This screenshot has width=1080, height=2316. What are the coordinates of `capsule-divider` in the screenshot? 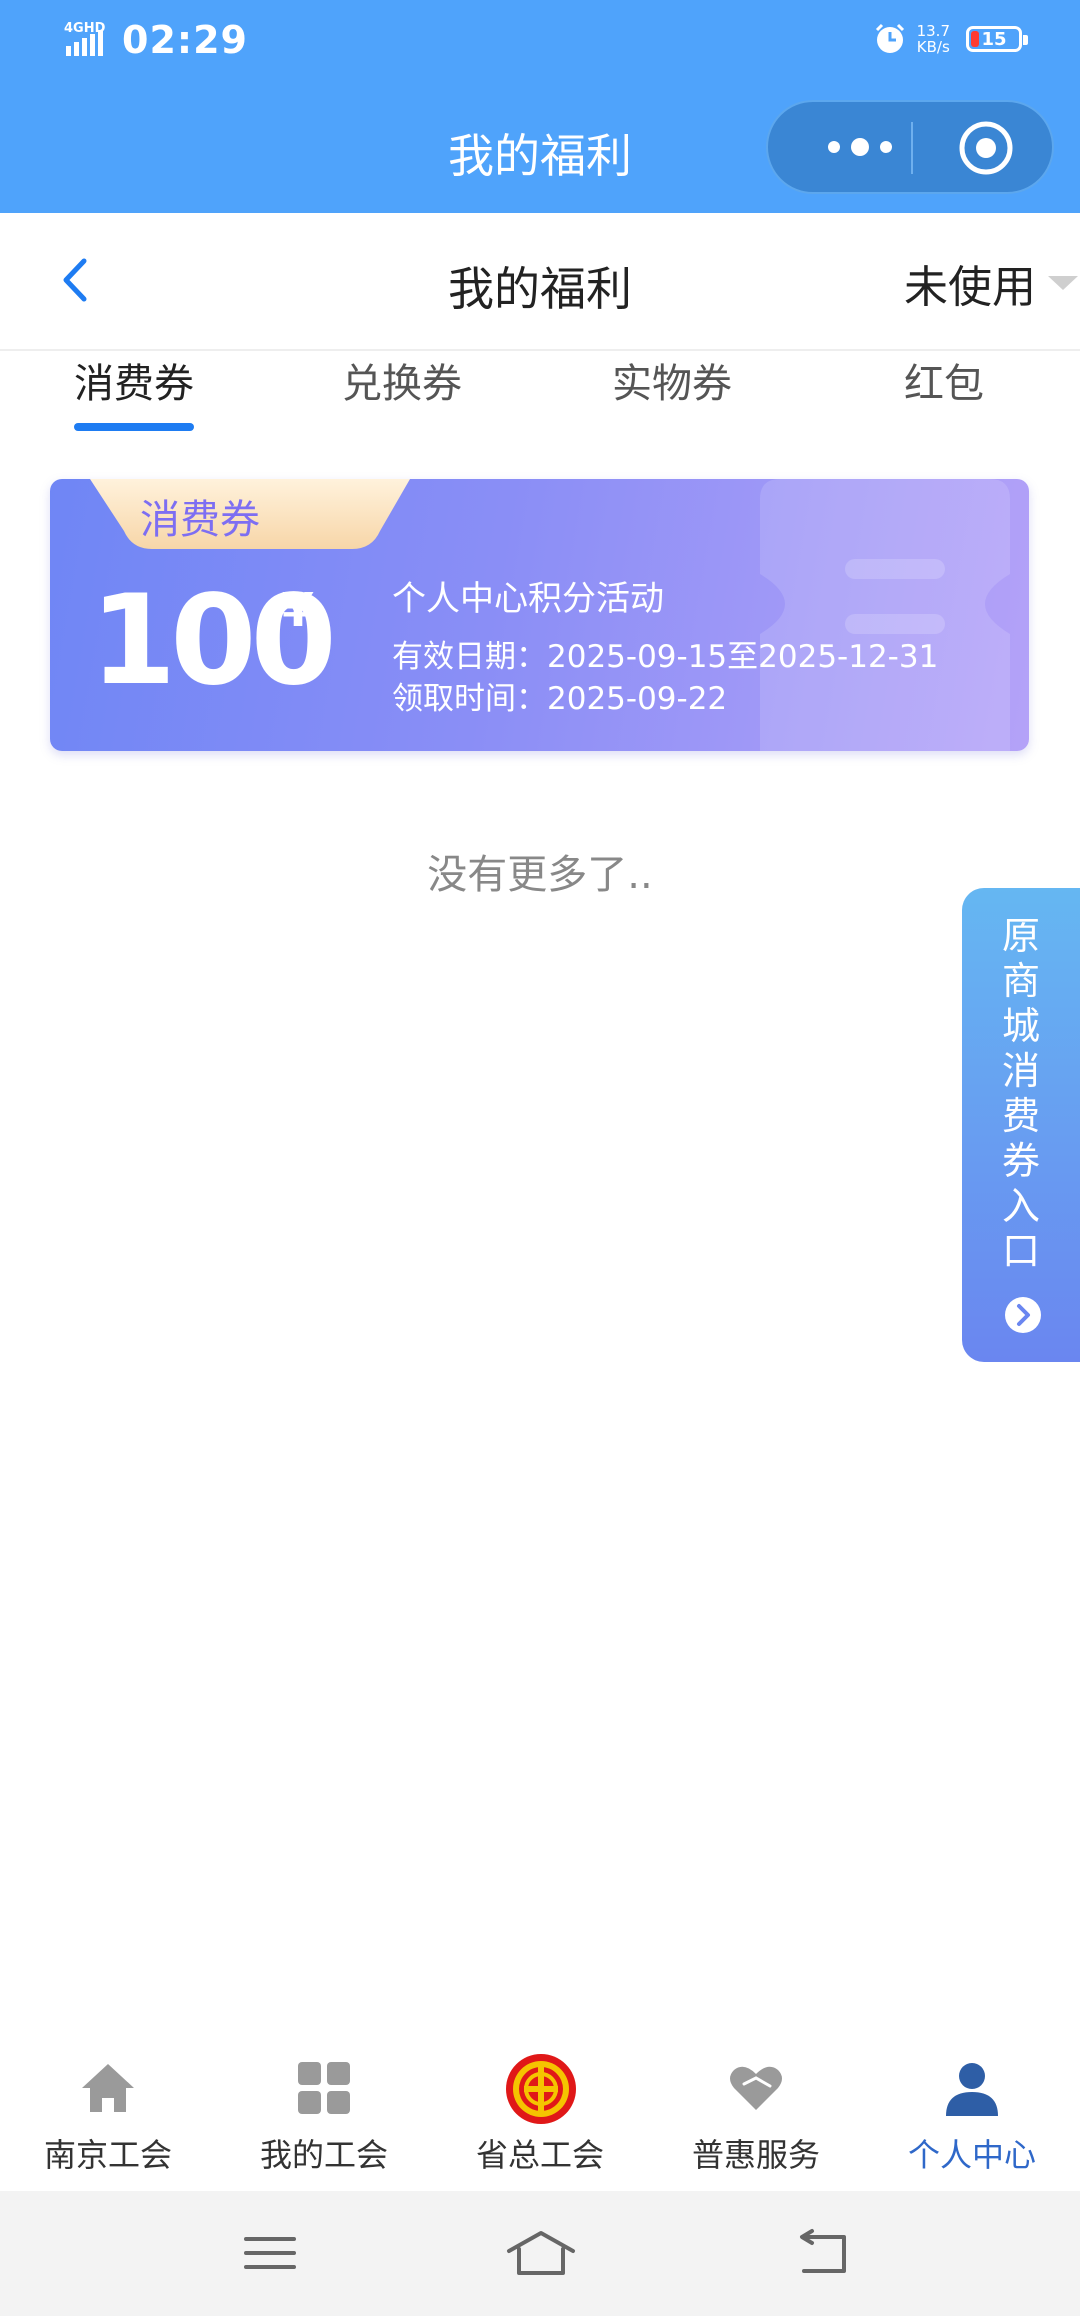 It's located at (912, 148).